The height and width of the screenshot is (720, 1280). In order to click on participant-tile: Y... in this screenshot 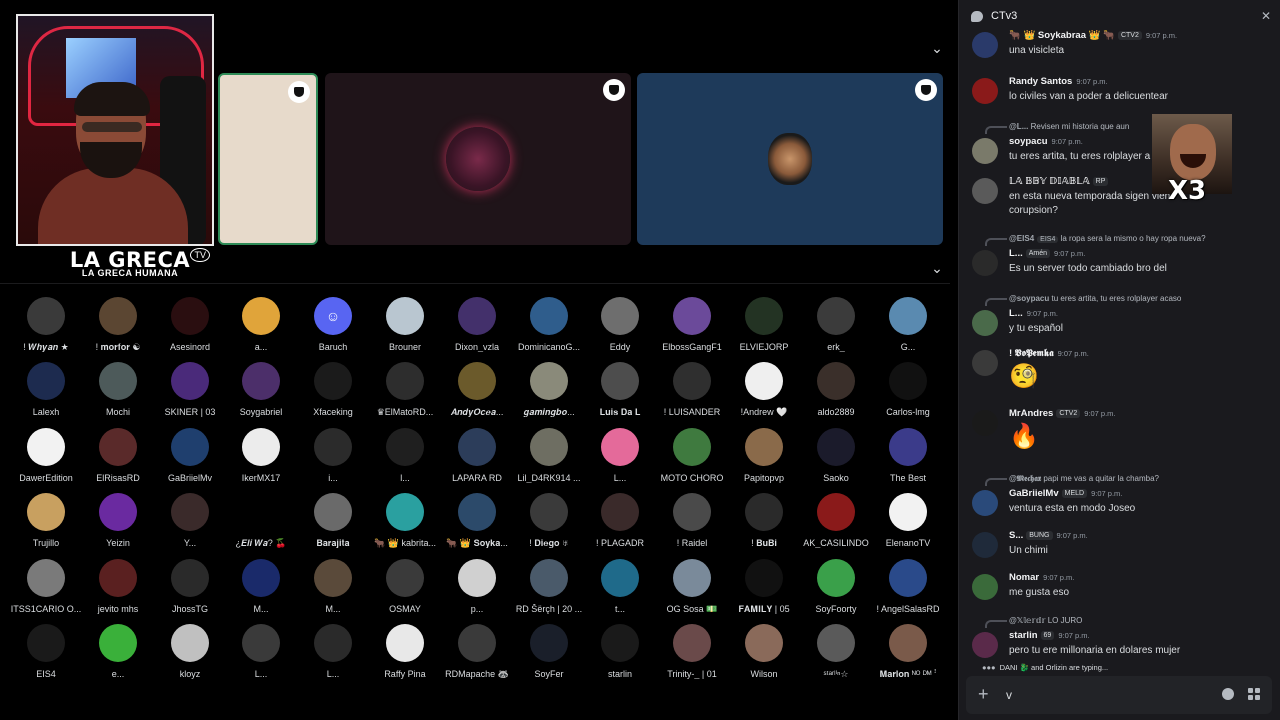, I will do `click(190, 520)`.